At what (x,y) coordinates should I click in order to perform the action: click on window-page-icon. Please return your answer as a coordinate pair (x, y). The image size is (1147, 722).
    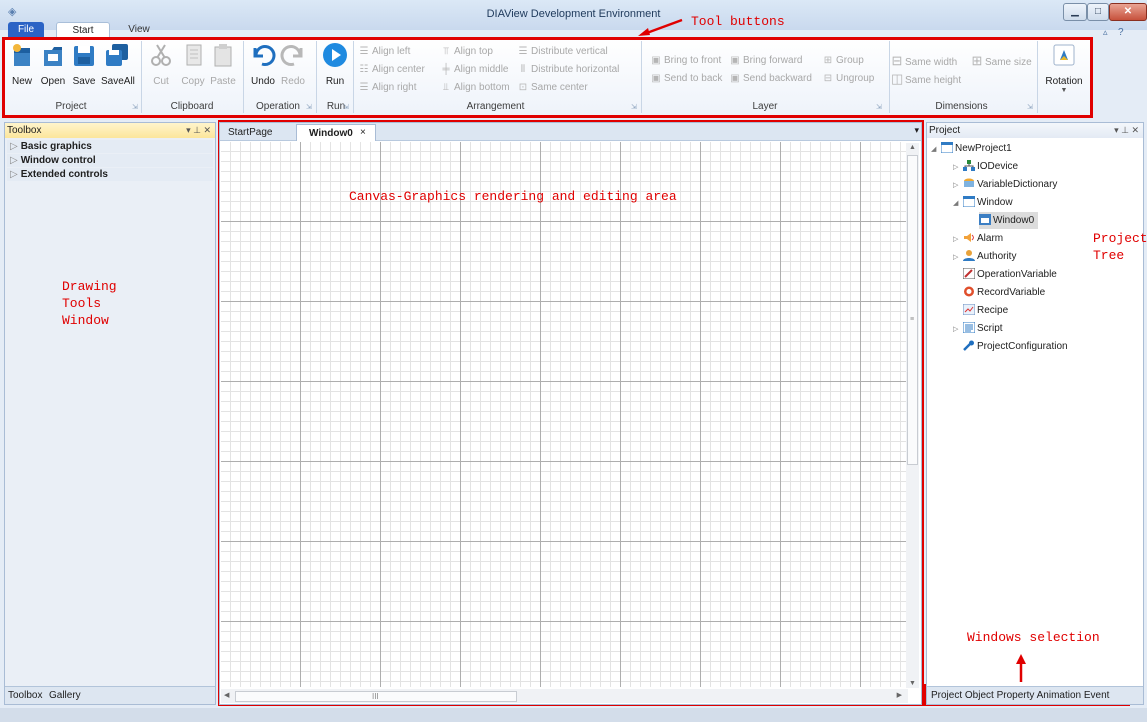
    Looking at the image, I should click on (985, 219).